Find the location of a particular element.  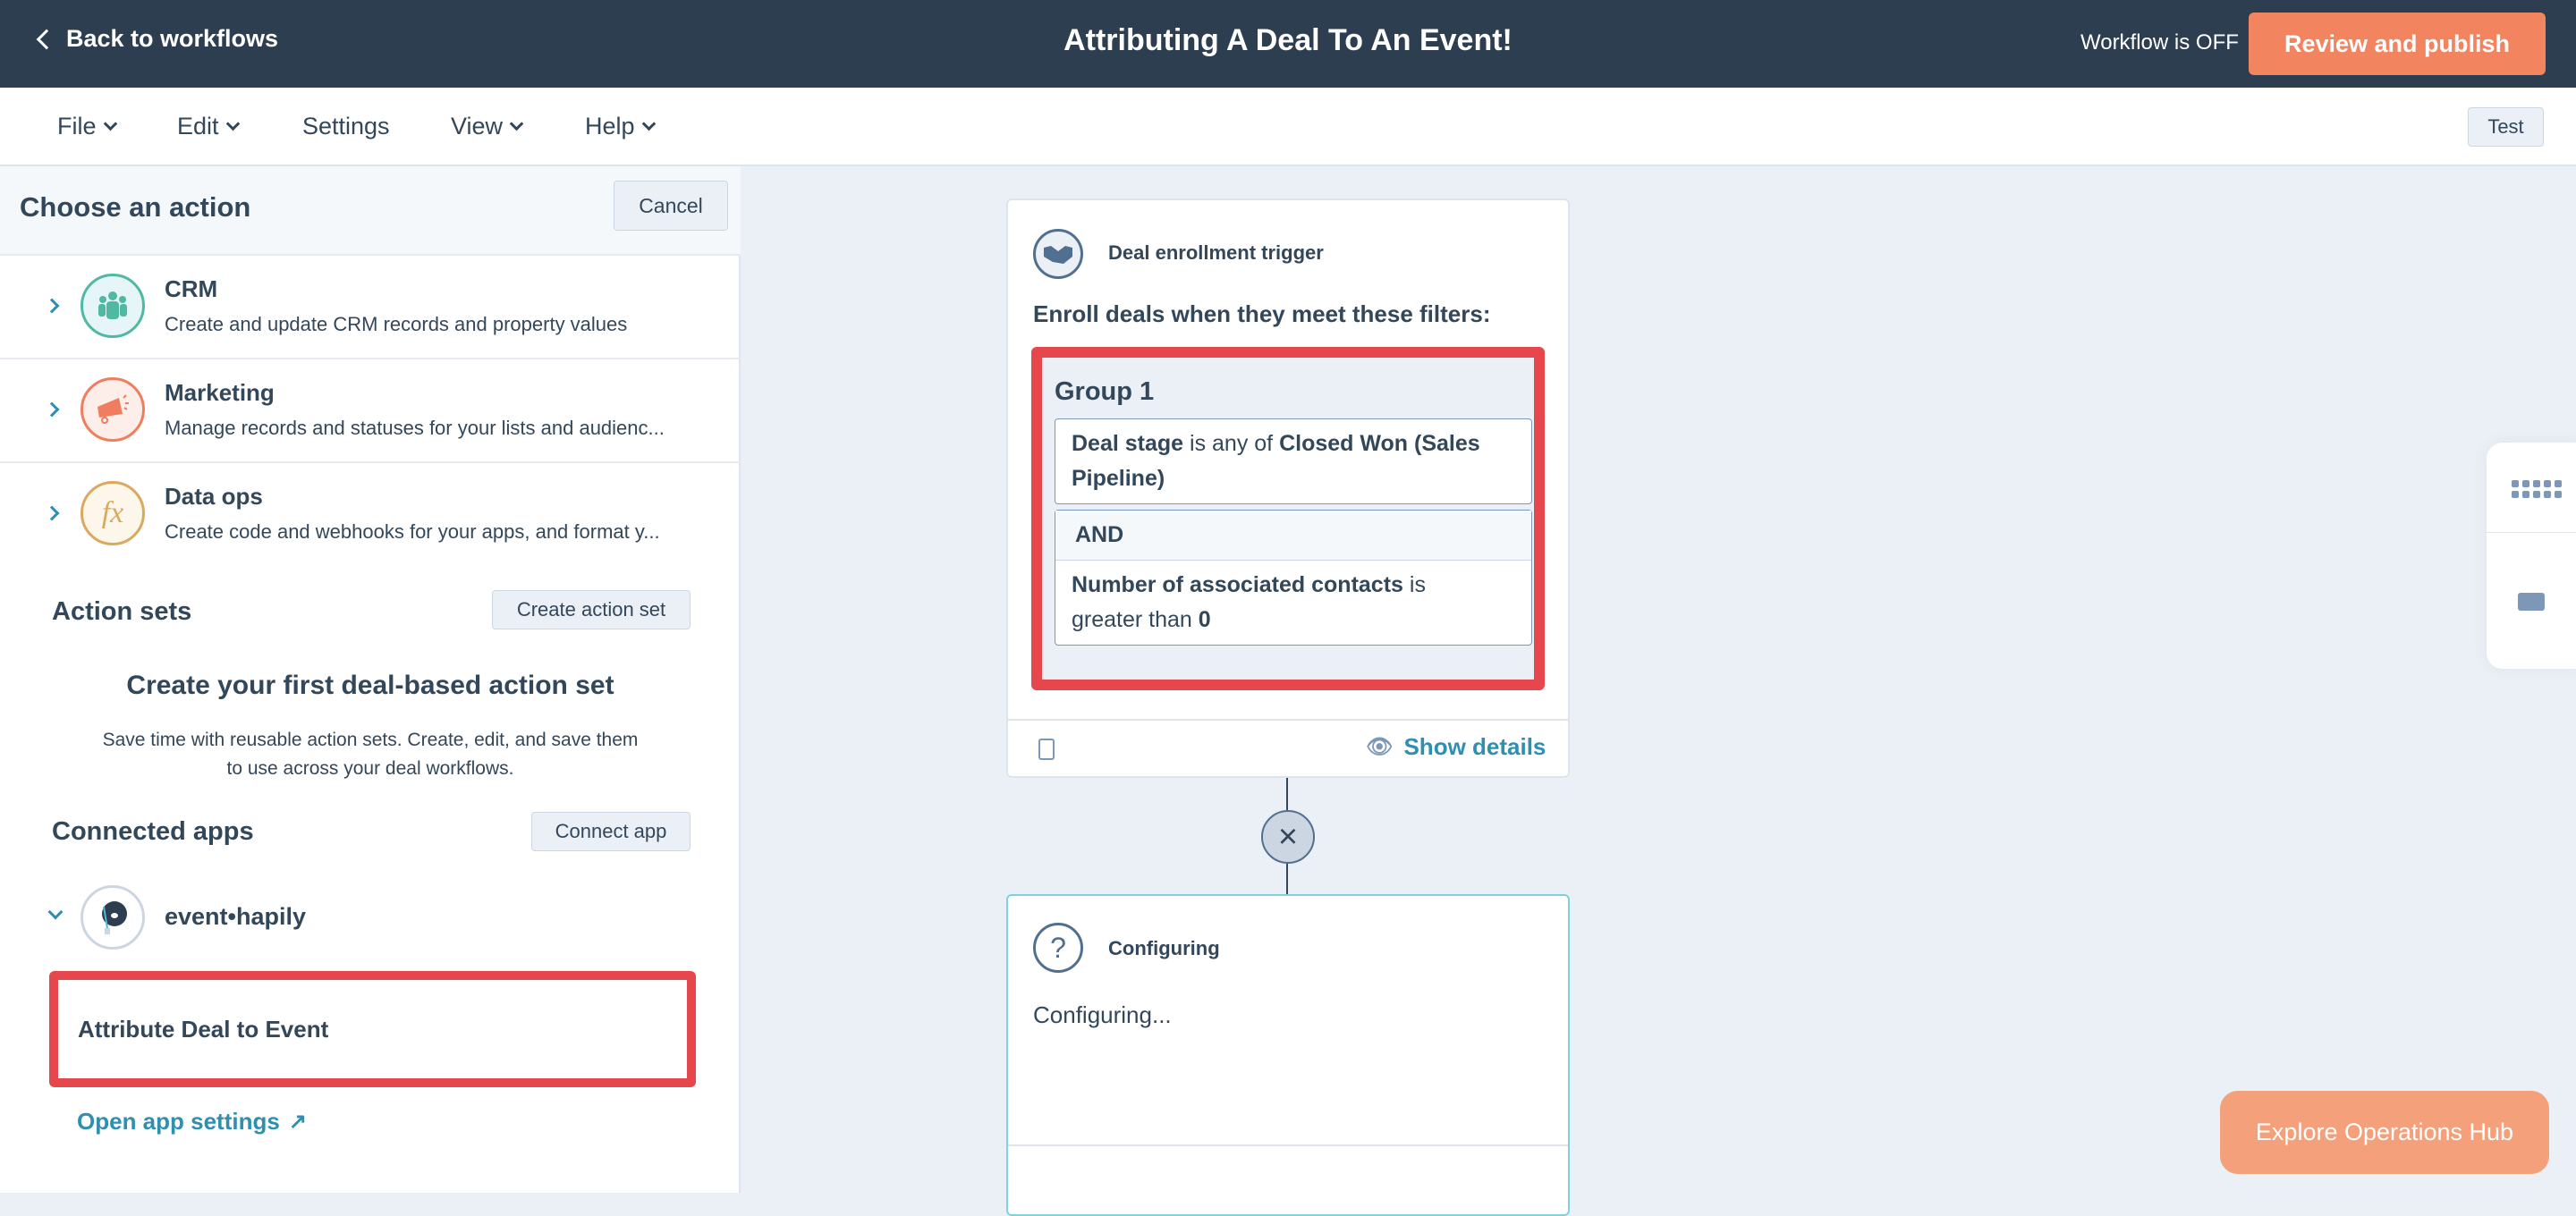

external-link-icon: ↗ is located at coordinates (297, 1122).